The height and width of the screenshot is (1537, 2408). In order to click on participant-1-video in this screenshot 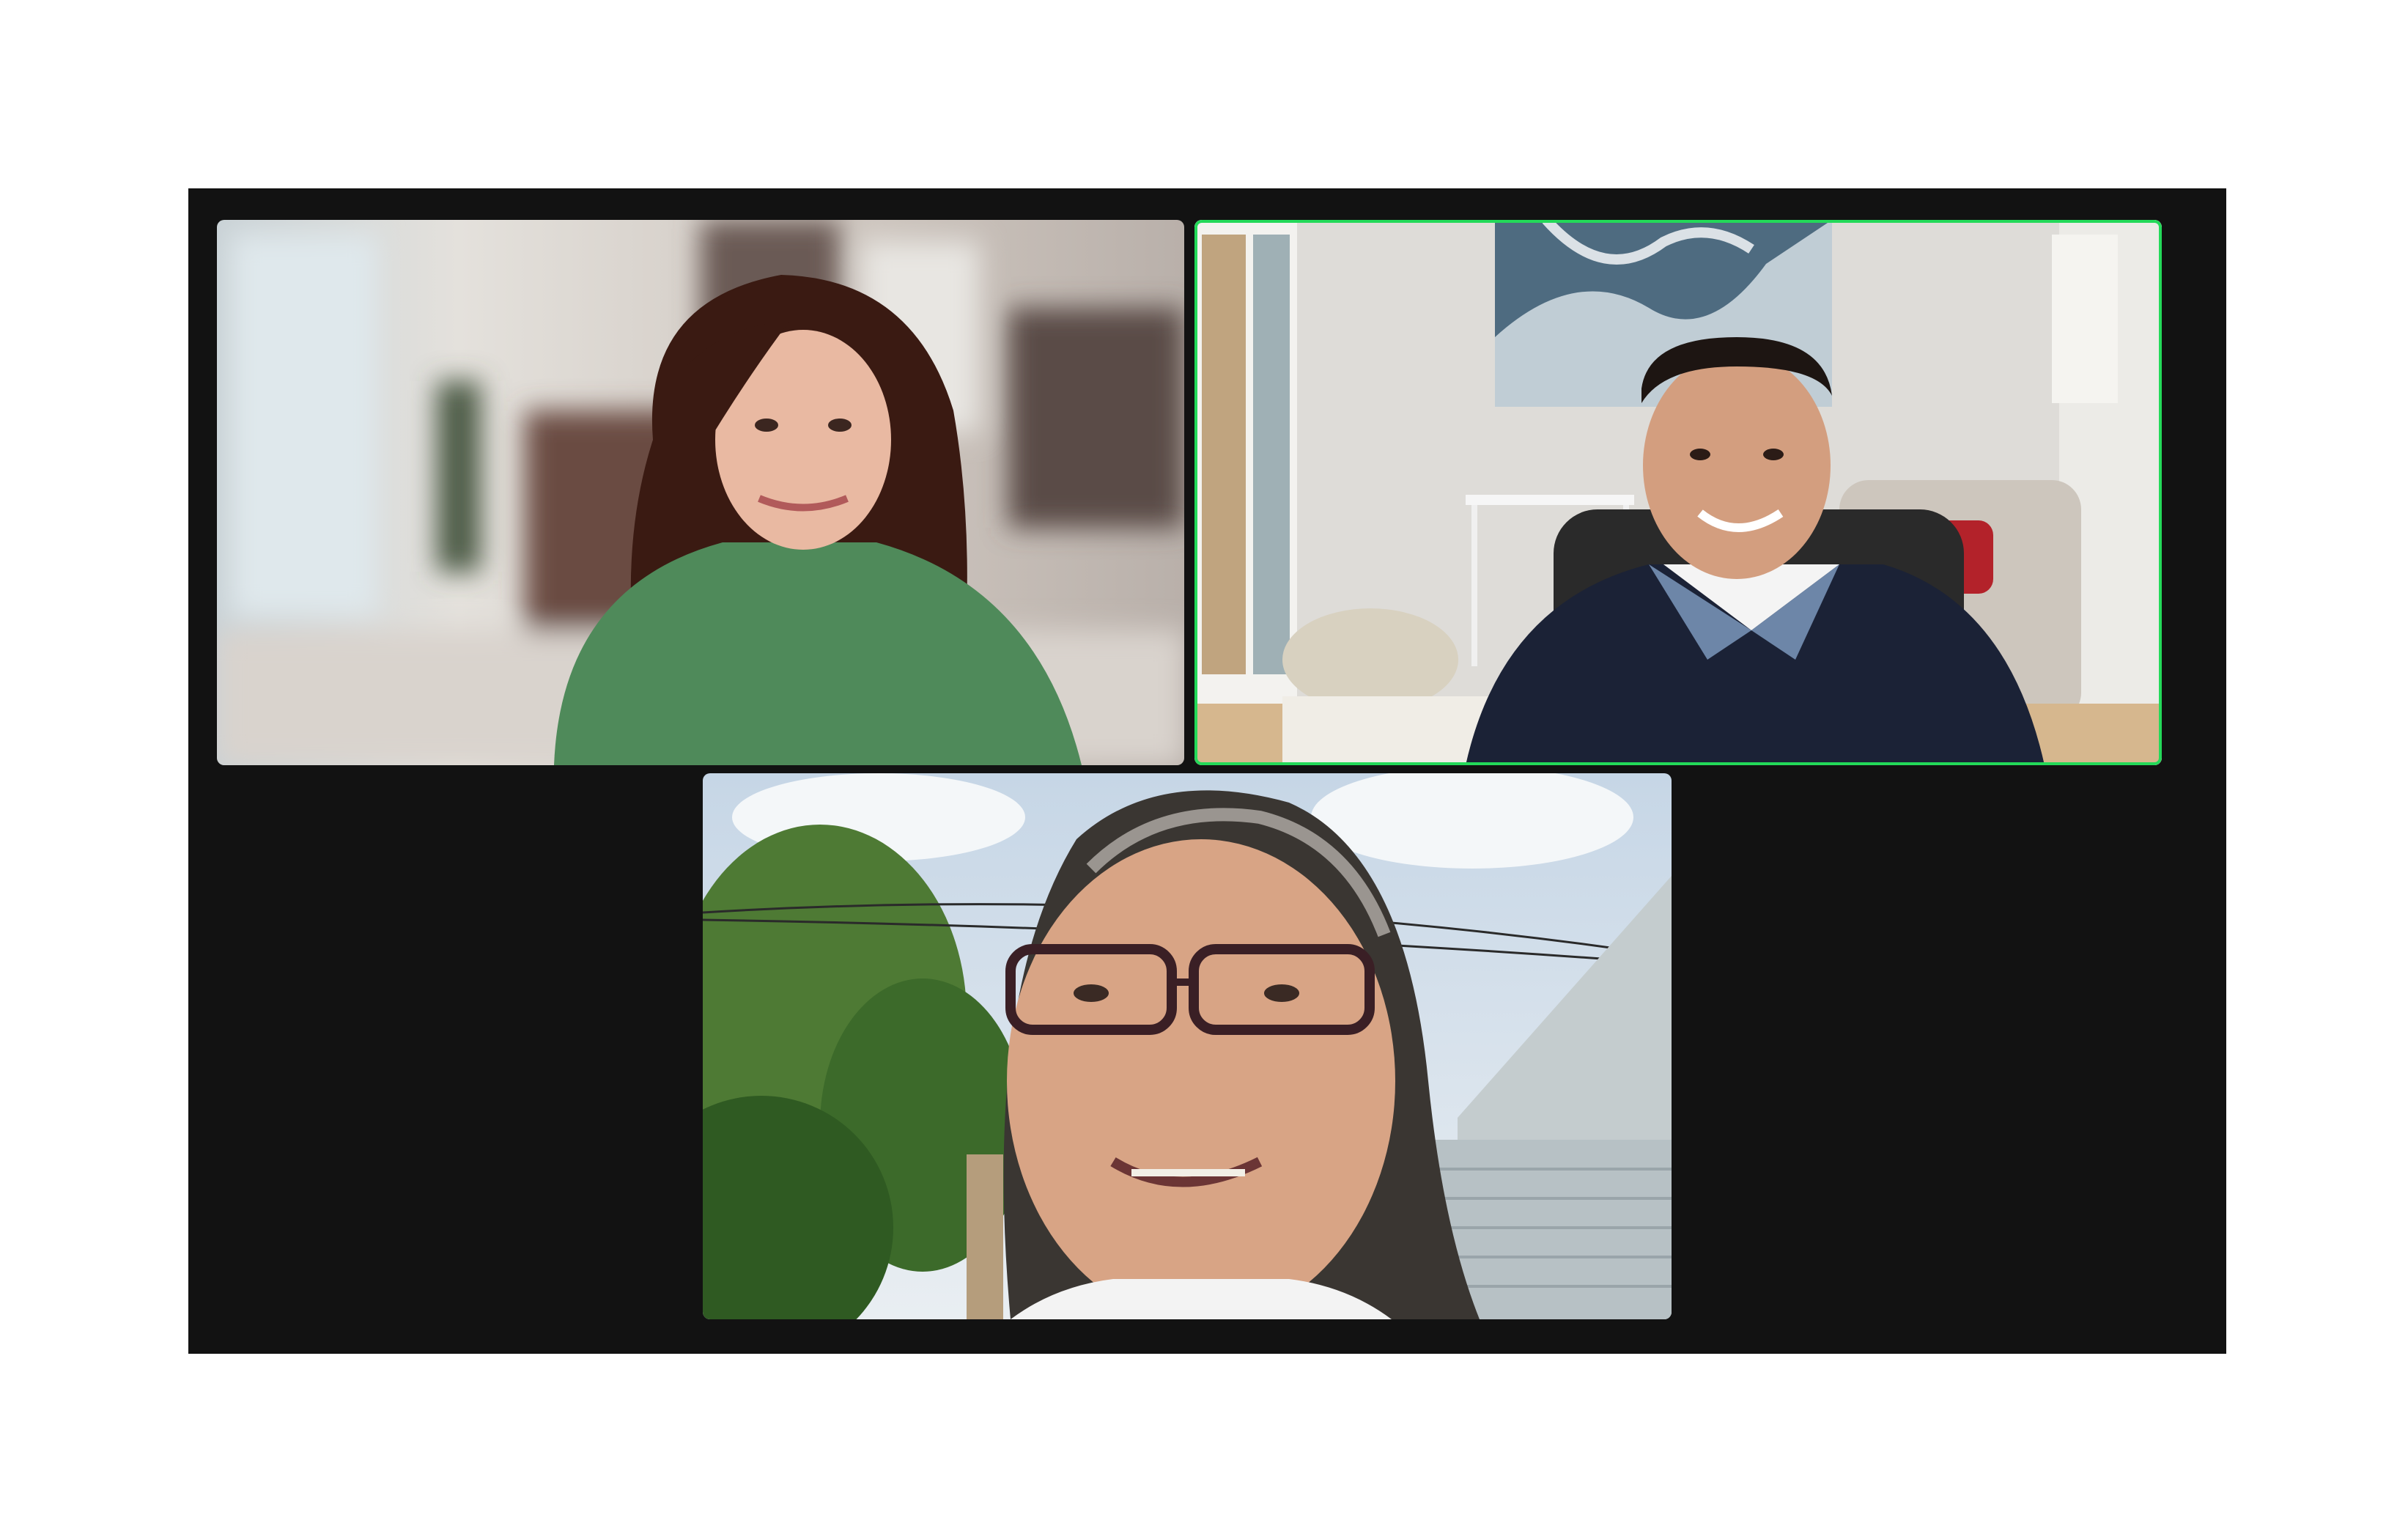, I will do `click(700, 492)`.